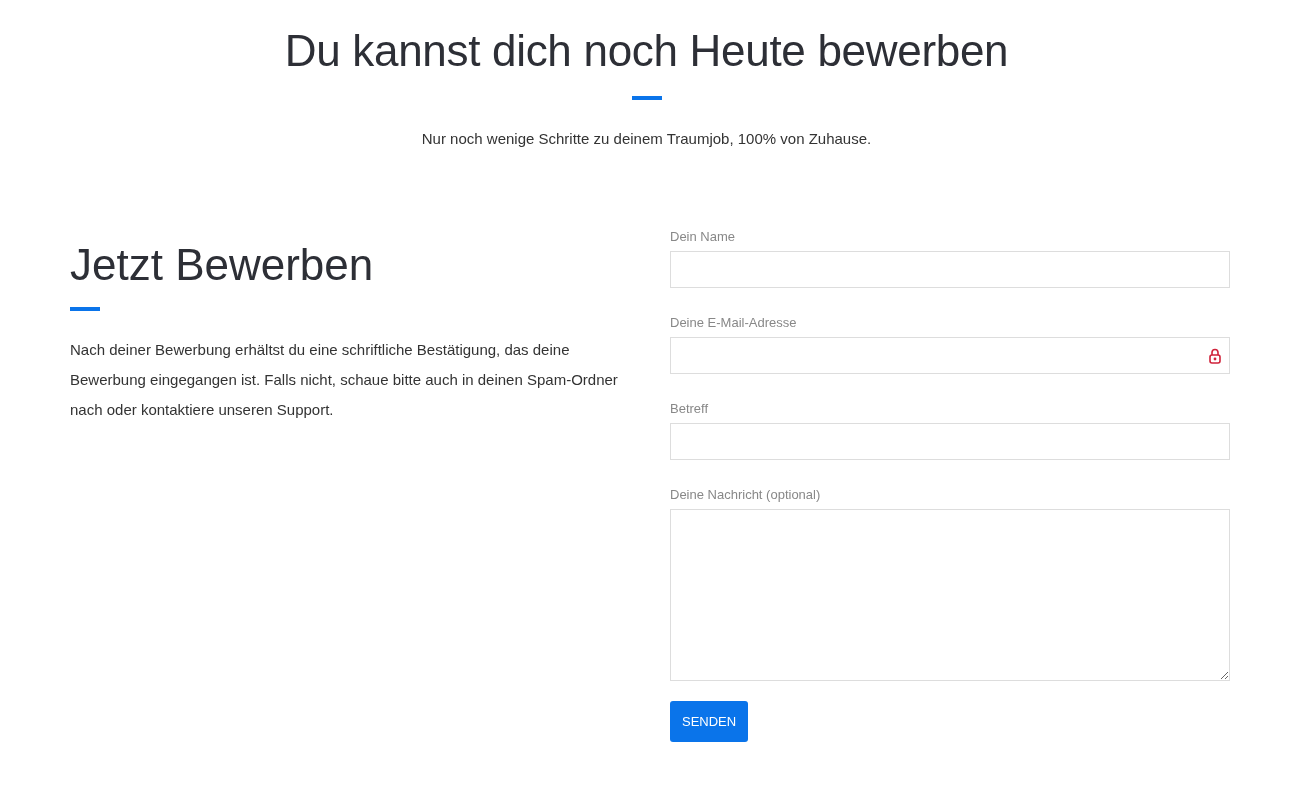 The height and width of the screenshot is (791, 1293). Describe the element at coordinates (703, 236) in the screenshot. I see `field-label: Dein Name` at that location.